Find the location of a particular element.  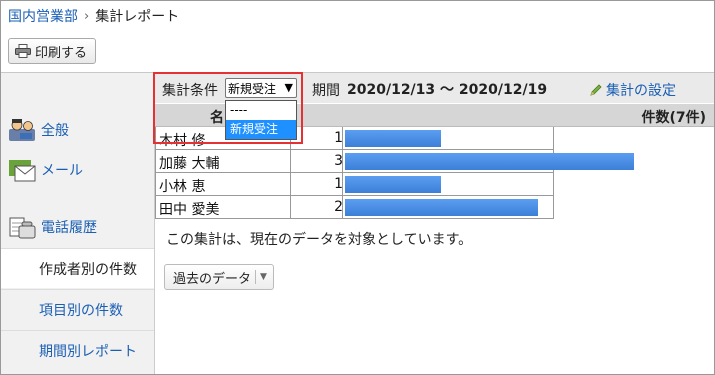

table-row: 田中 愛美 2 is located at coordinates (354, 207).